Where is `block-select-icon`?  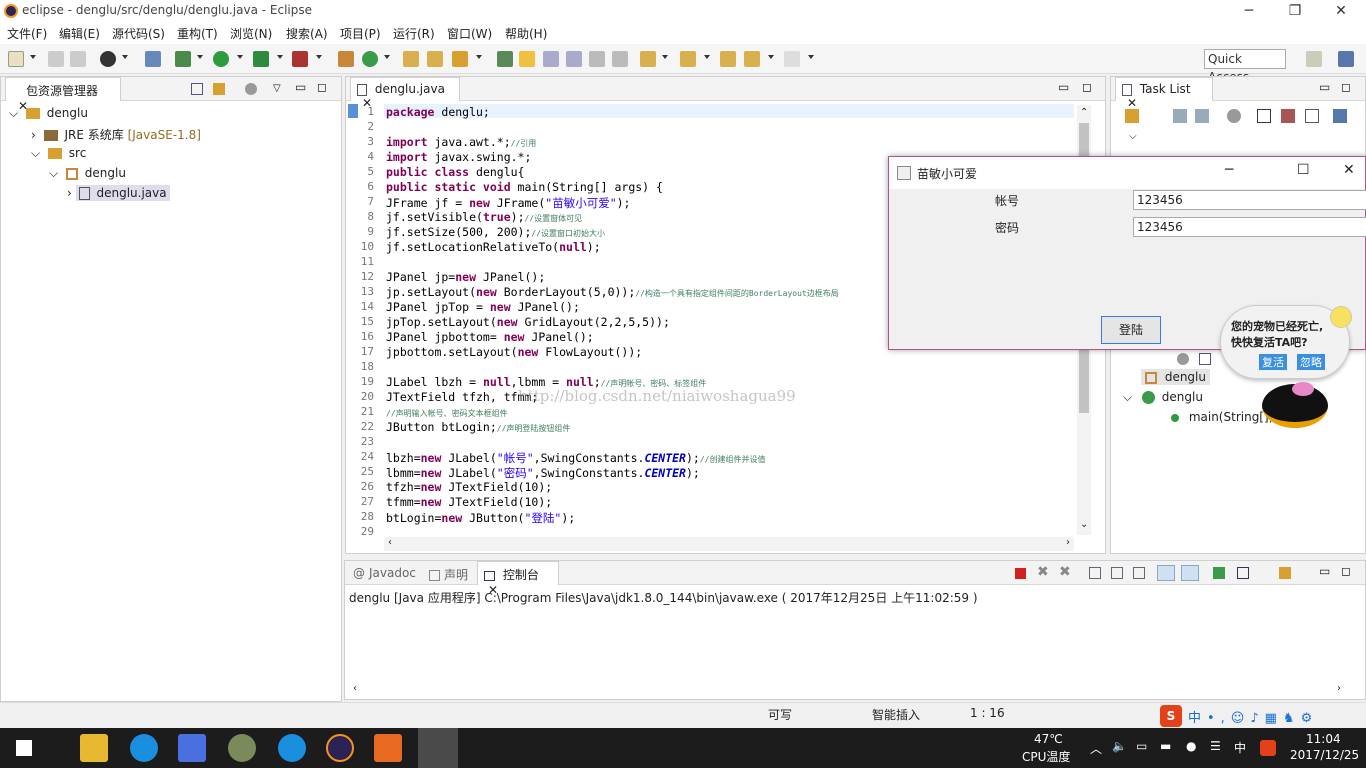 block-select-icon is located at coordinates (574, 59).